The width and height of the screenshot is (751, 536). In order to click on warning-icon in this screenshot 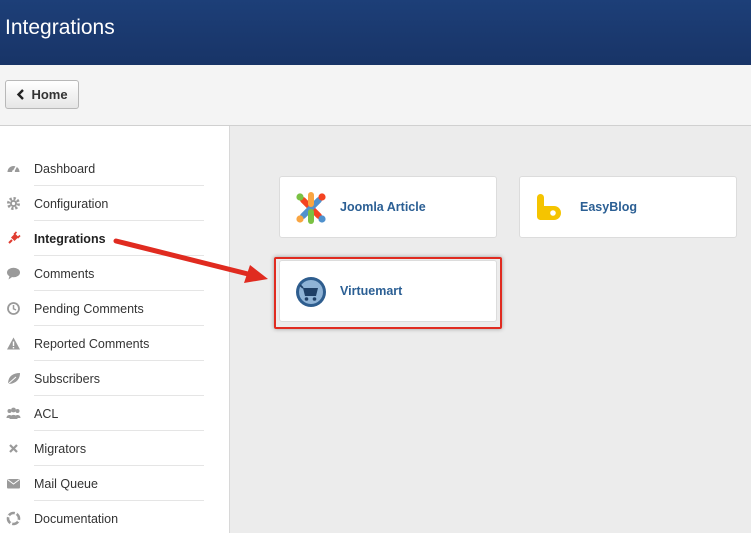, I will do `click(13, 343)`.